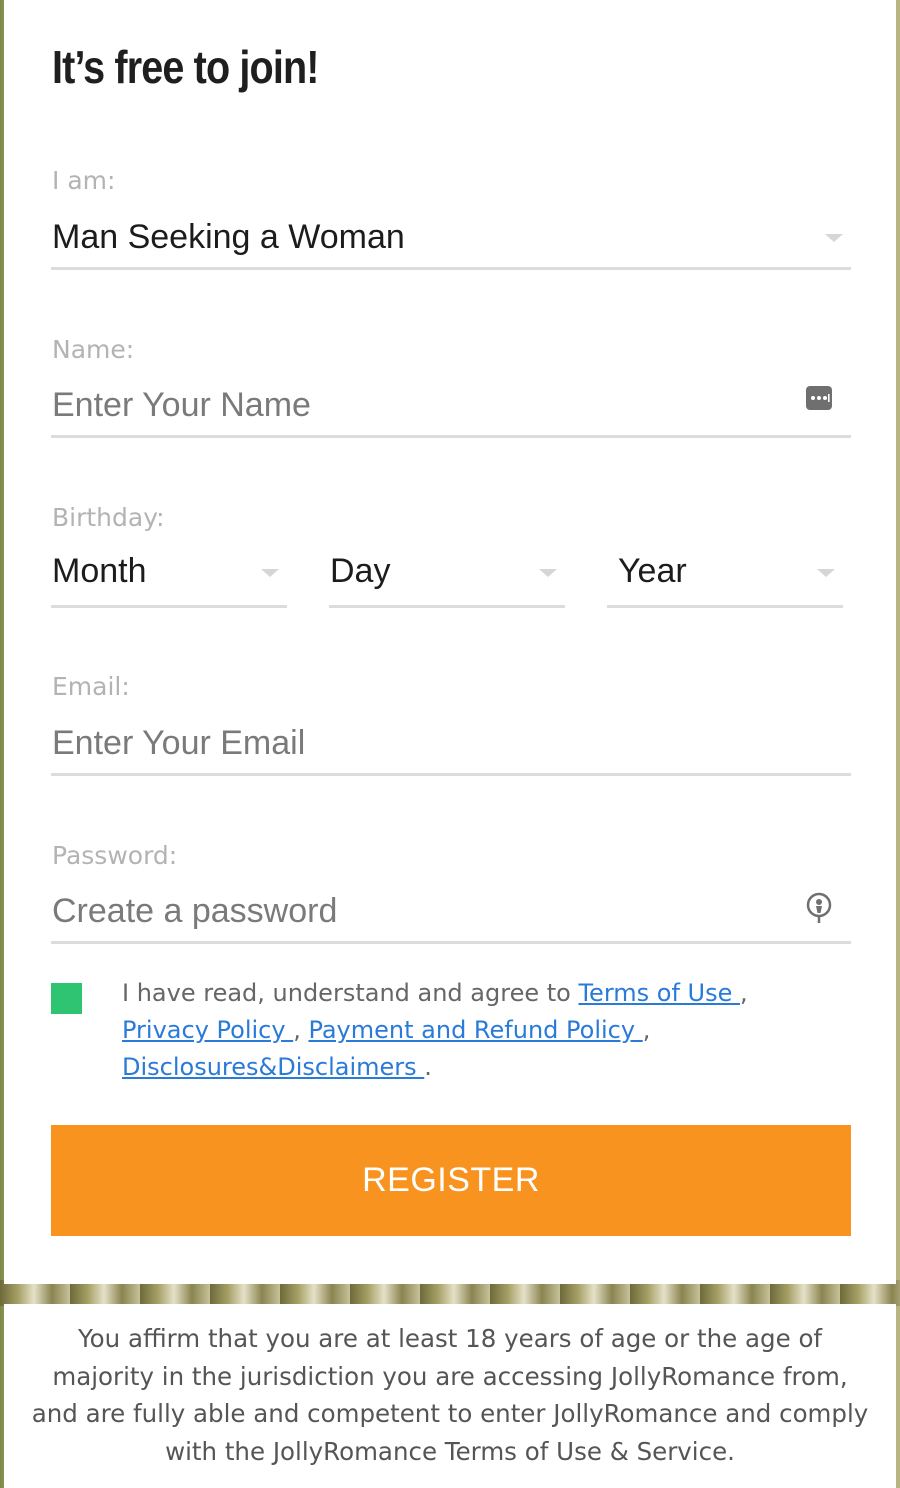  What do you see at coordinates (169, 574) in the screenshot?
I see `birthday-month-select: Month` at bounding box center [169, 574].